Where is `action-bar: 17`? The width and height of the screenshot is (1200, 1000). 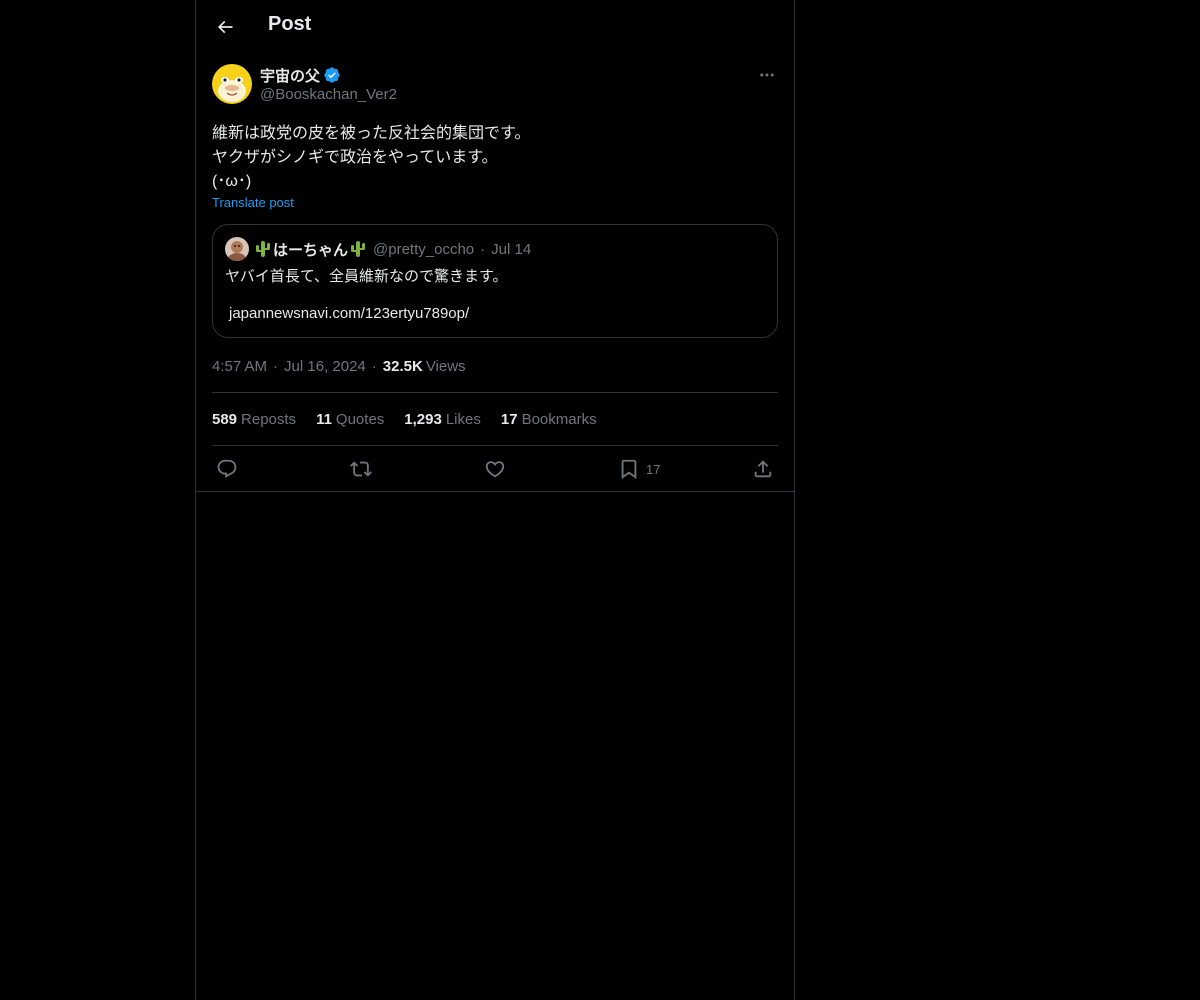
action-bar: 17 is located at coordinates (495, 470).